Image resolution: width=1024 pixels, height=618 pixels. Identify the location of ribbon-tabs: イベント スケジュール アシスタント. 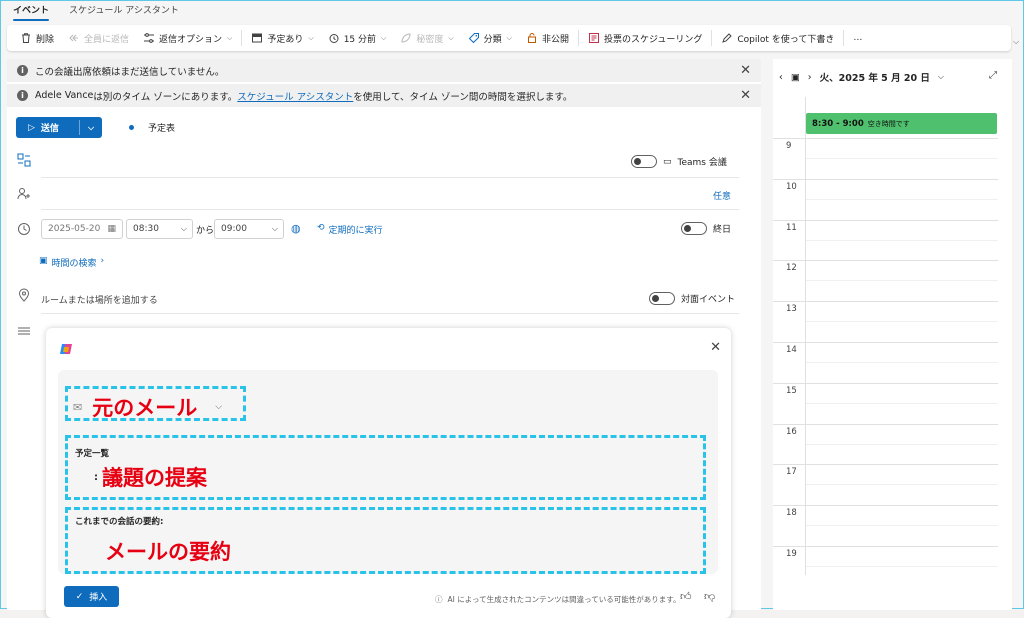
(512, 12).